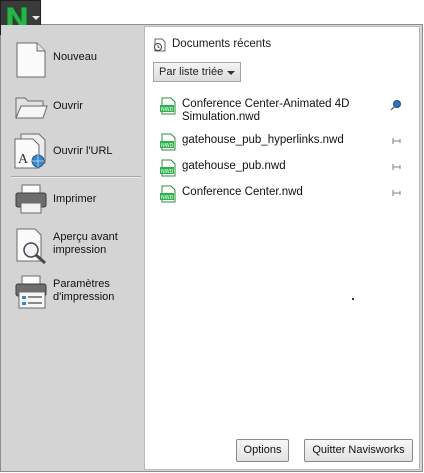 Image resolution: width=424 pixels, height=473 pixels. I want to click on menu-item-new: Nouveau, so click(71, 60).